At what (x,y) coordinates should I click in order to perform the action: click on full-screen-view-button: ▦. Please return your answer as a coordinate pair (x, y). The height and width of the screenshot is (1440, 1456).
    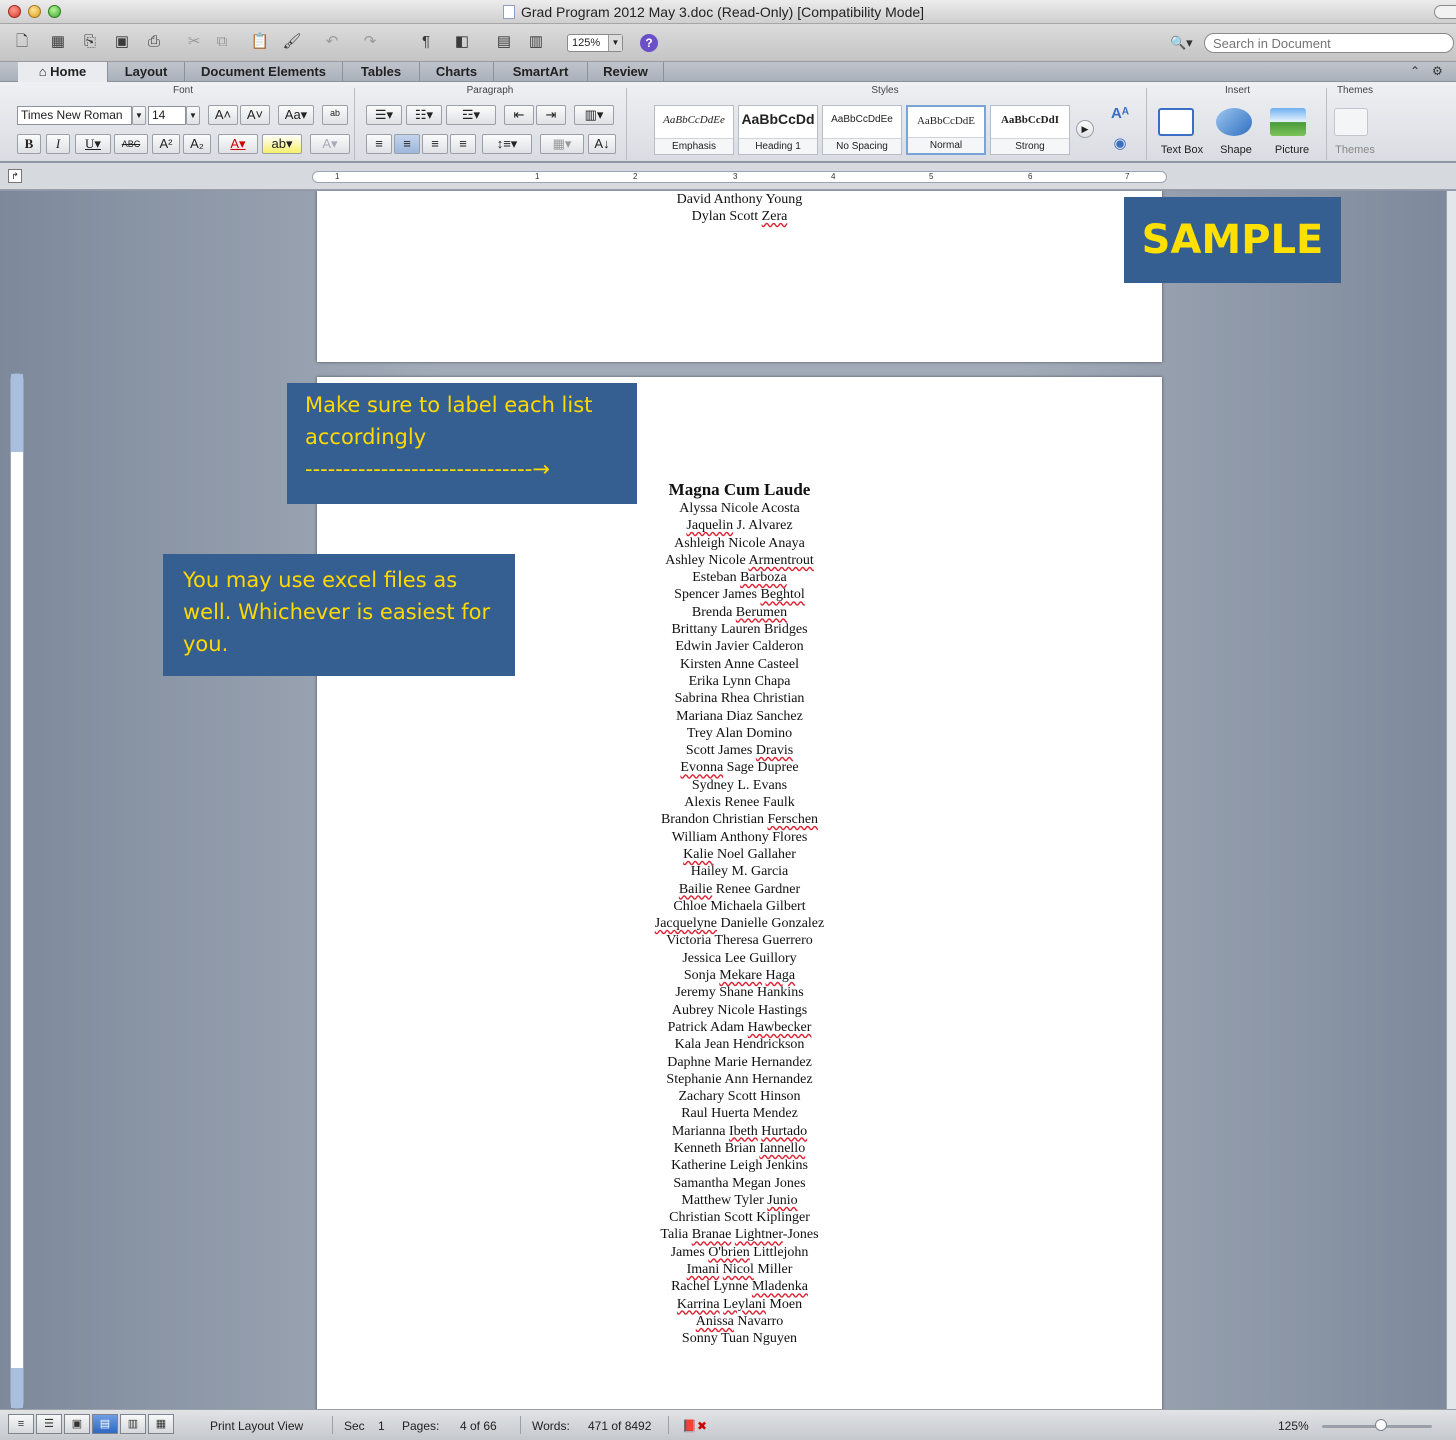
    Looking at the image, I should click on (161, 1424).